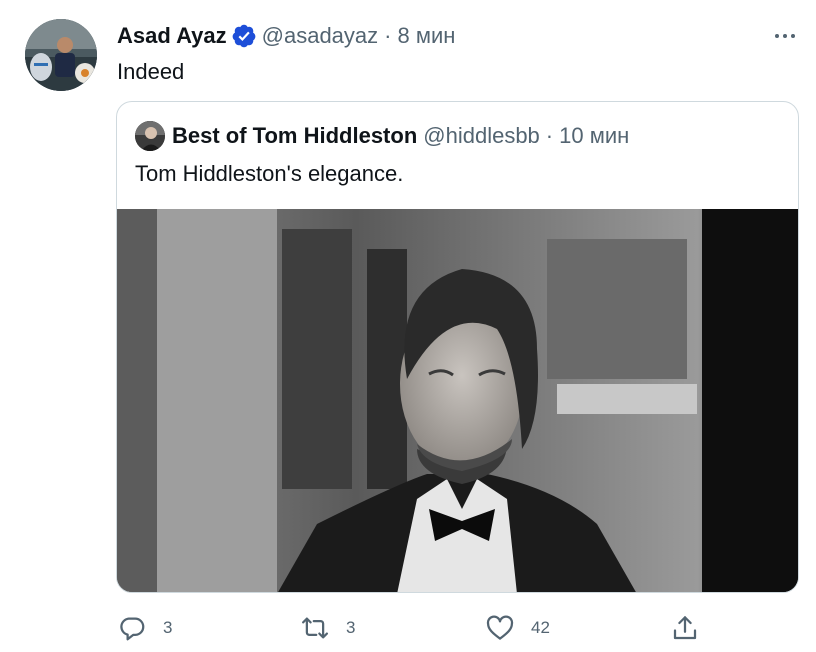  Describe the element at coordinates (481, 135) in the screenshot. I see `quoted-author-handle: @hiddlesbb` at that location.